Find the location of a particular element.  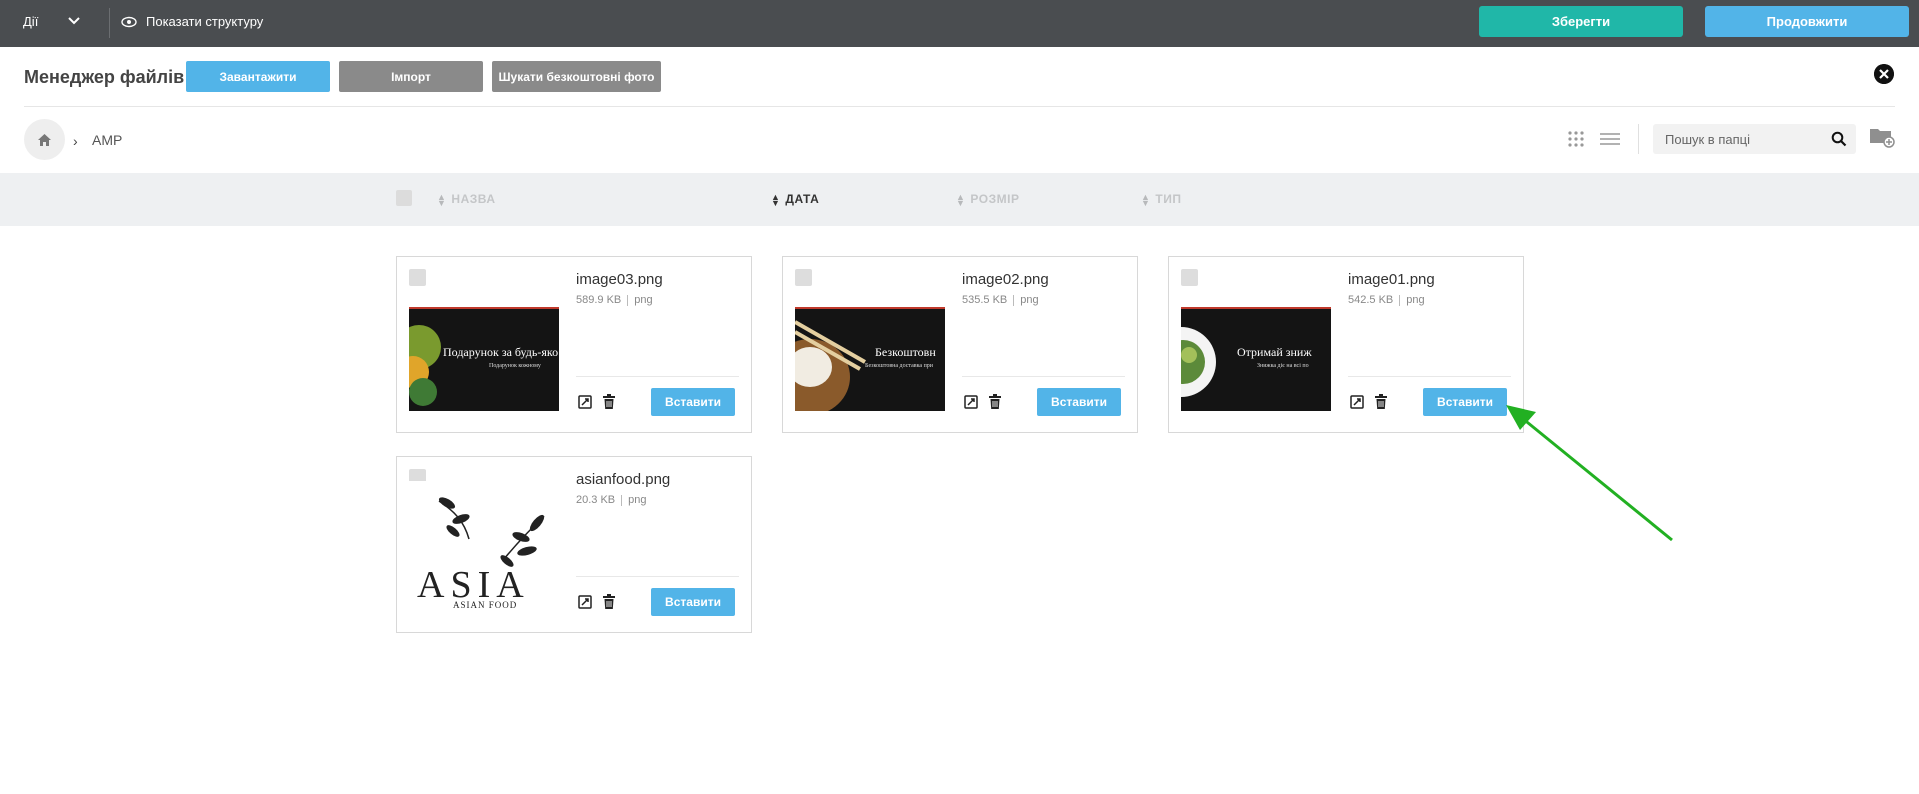

file-name: image01.png is located at coordinates (1391, 279).